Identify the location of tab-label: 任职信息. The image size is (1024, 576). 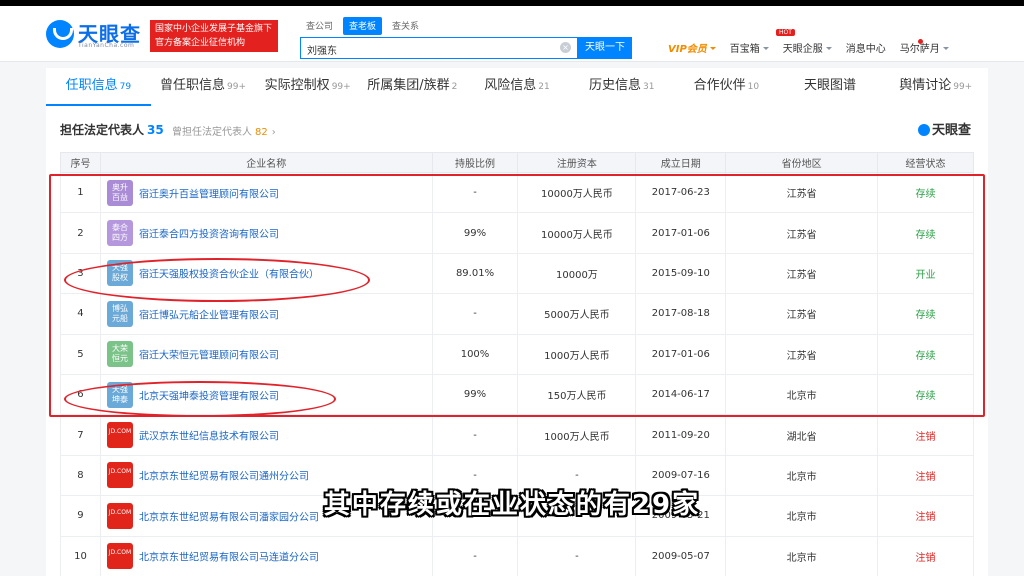
(91, 85).